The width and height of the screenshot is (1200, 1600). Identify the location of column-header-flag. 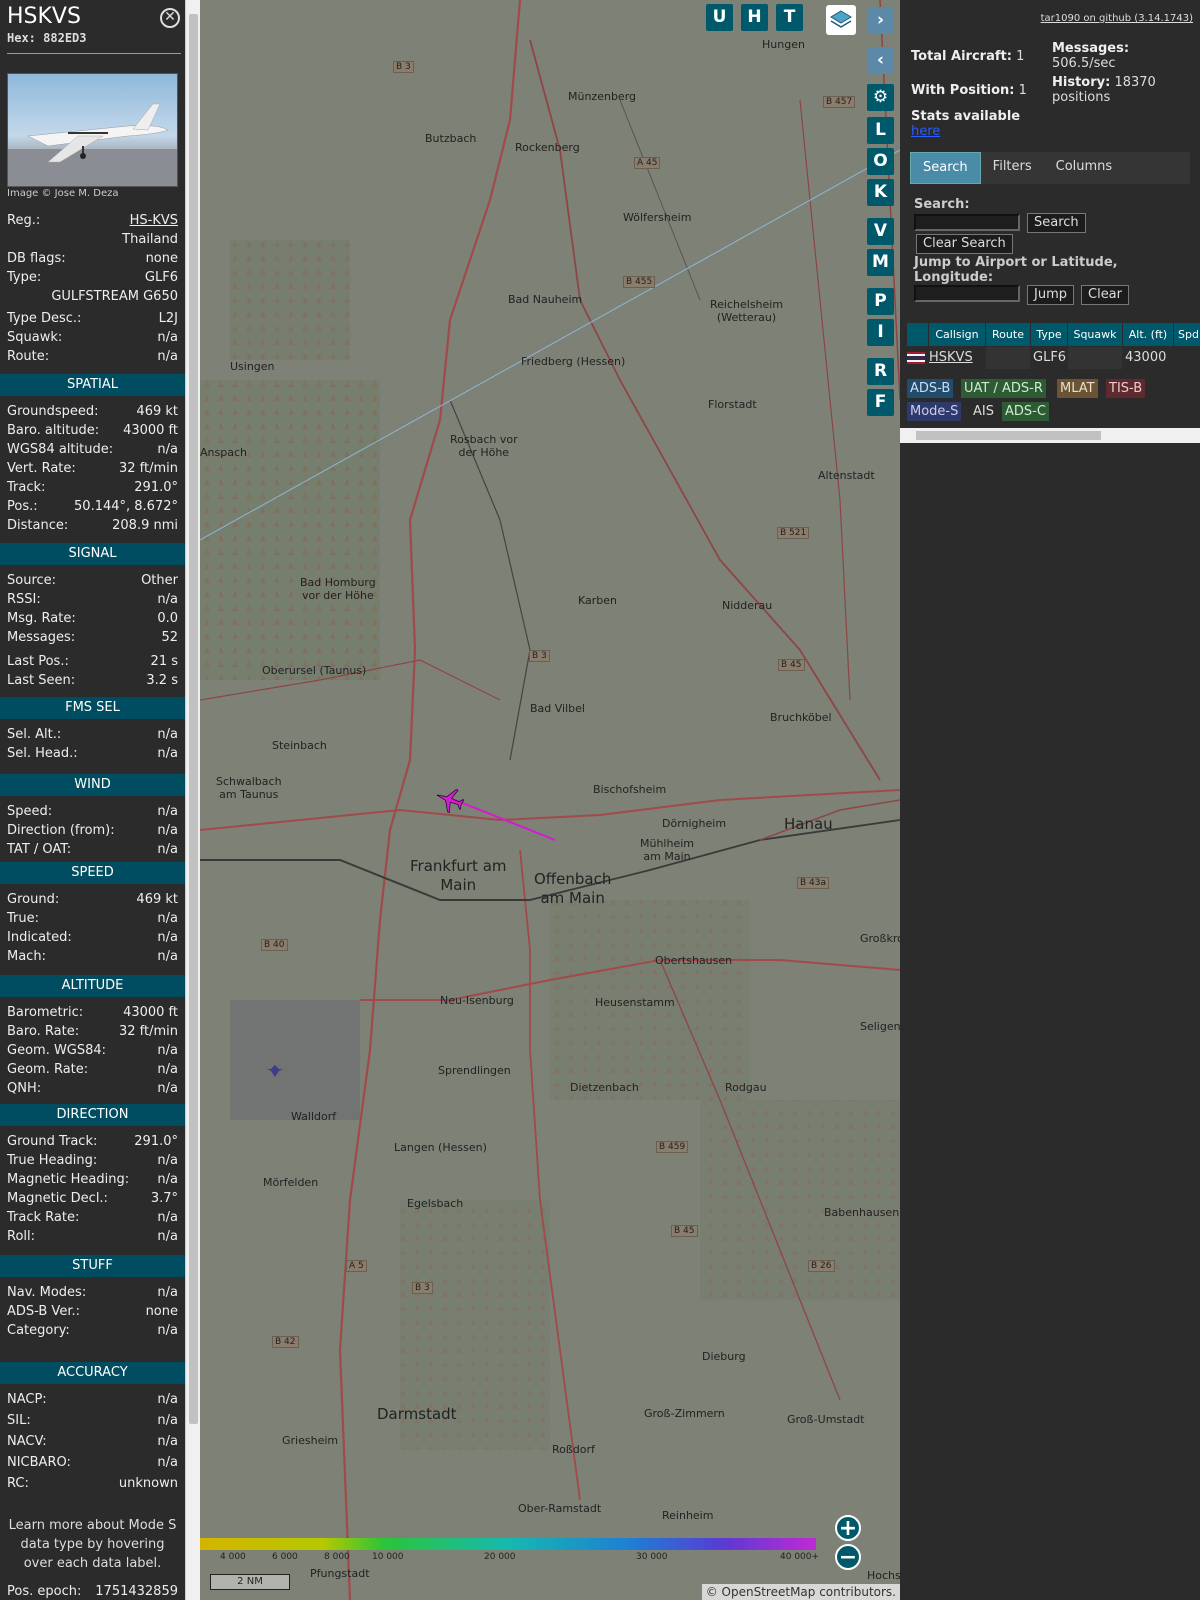
(917, 334).